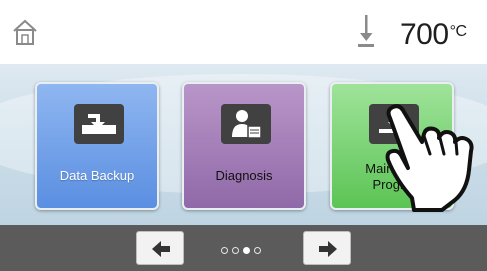 This screenshot has height=271, width=487. I want to click on next-page-button, so click(327, 248).